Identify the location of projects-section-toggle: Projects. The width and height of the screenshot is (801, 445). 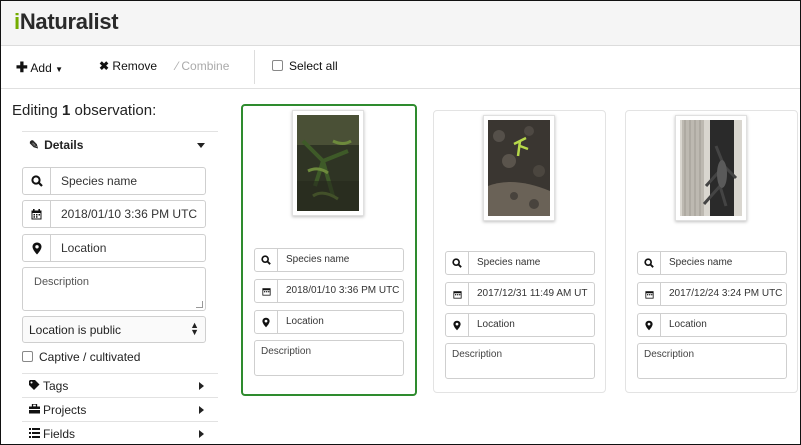
(57, 410).